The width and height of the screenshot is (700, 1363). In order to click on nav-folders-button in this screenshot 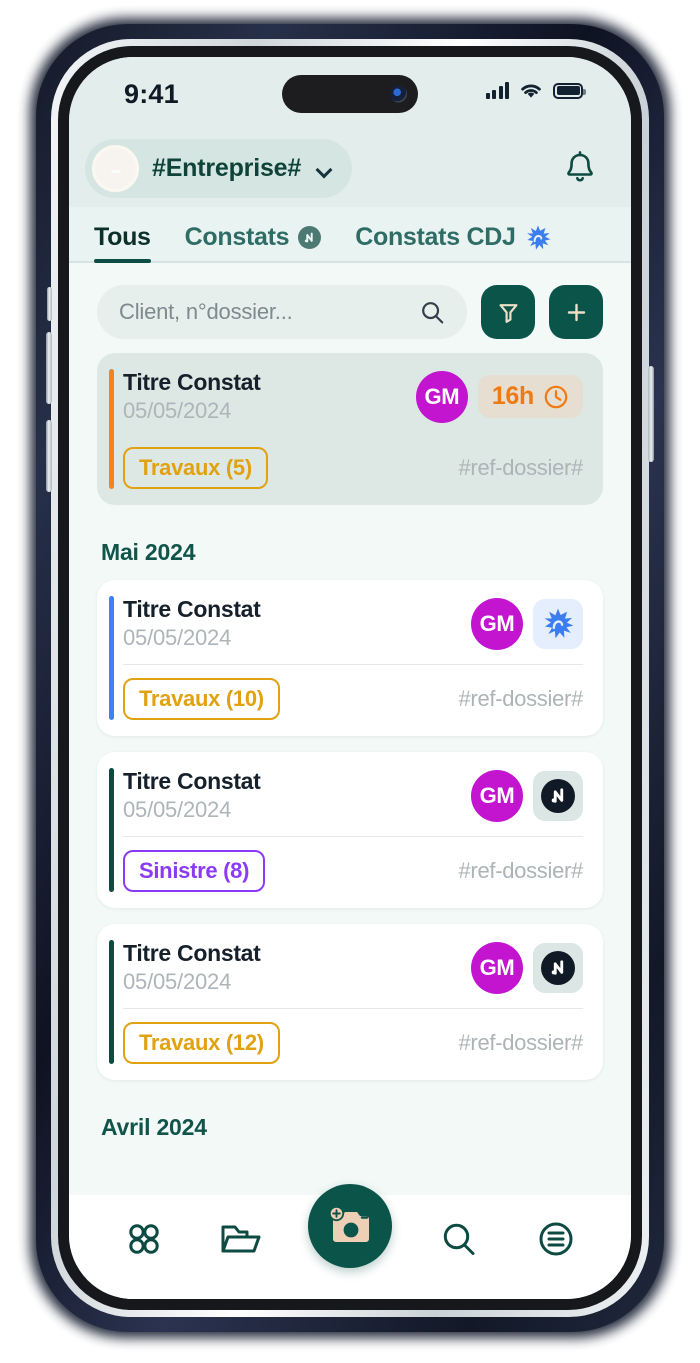, I will do `click(241, 1239)`.